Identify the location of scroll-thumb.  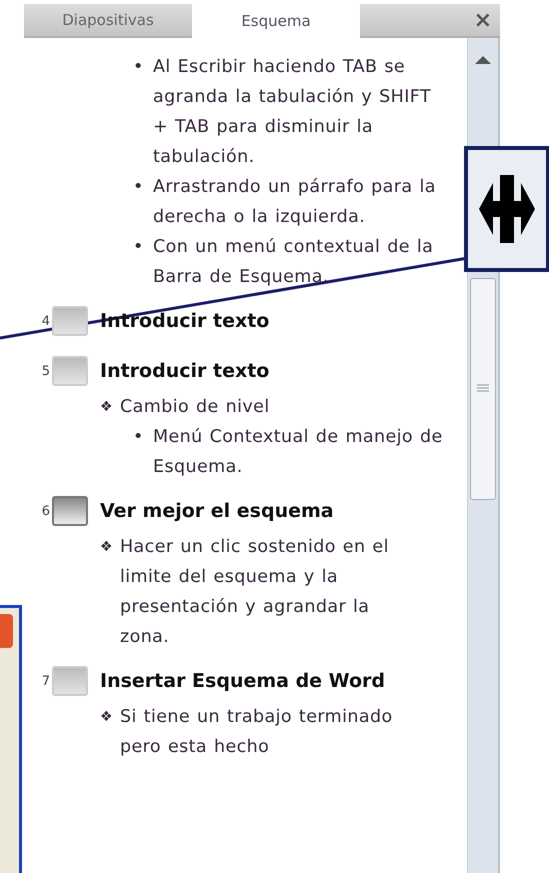
(483, 389).